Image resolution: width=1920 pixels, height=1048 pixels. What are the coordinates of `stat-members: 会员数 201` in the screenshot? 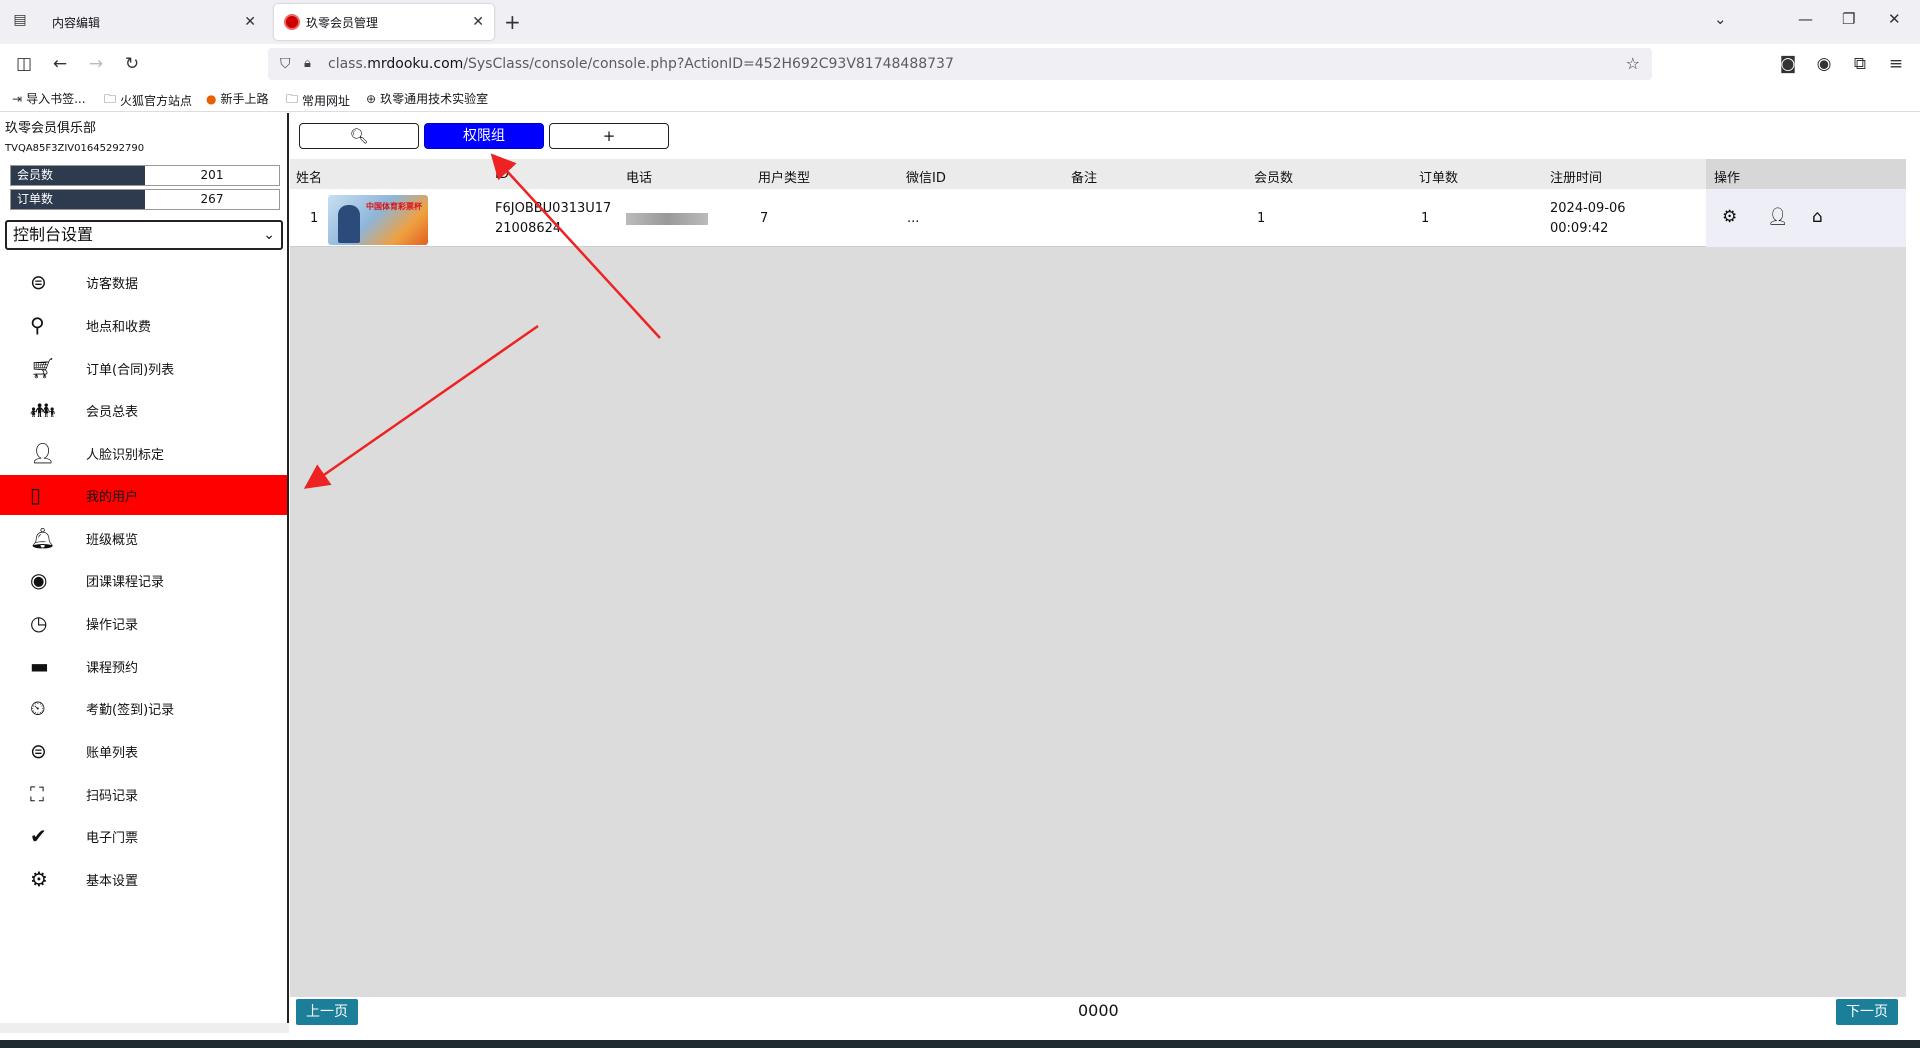 It's located at (145, 175).